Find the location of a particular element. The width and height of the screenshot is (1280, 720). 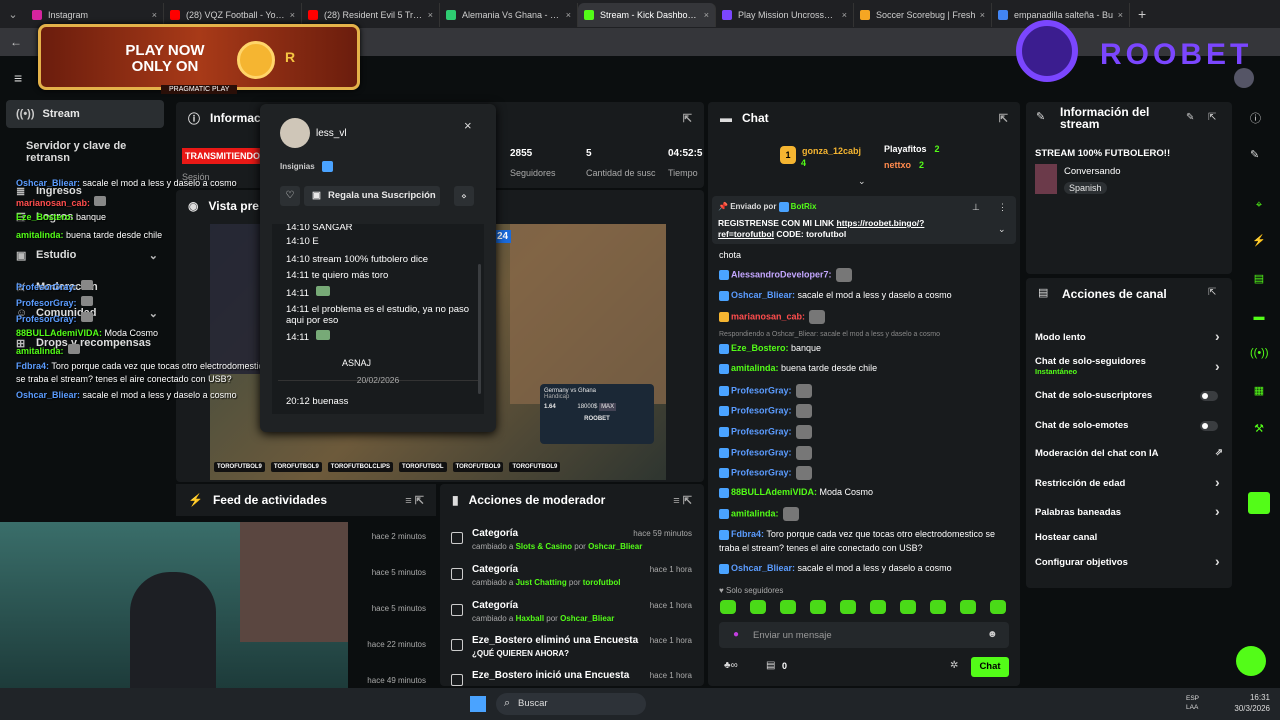

unpin-icon: ⊥ is located at coordinates (976, 207).